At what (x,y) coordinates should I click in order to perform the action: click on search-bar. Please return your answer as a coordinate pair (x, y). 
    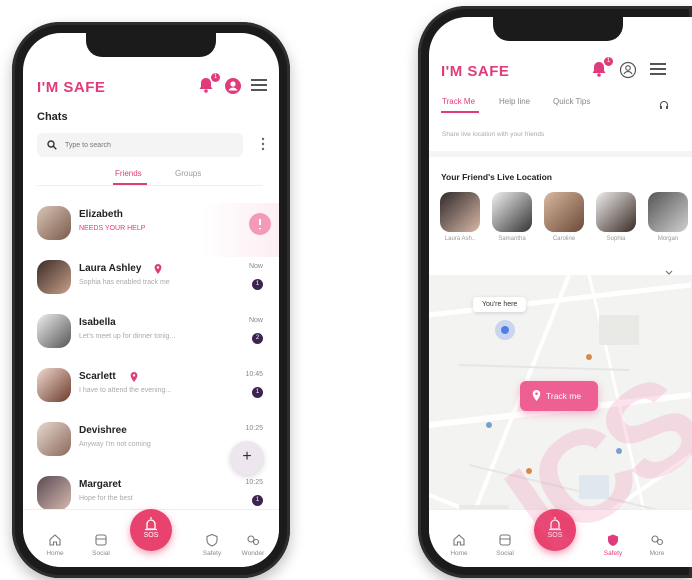
    Looking at the image, I should click on (140, 145).